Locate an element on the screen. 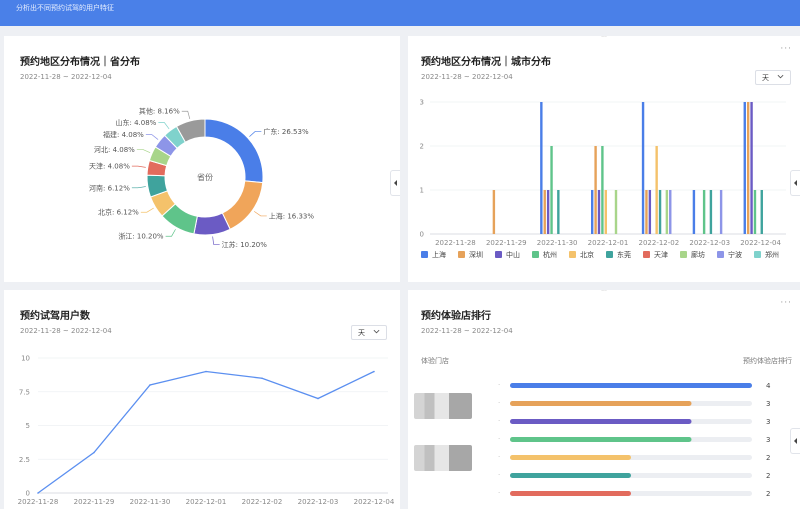 The width and height of the screenshot is (800, 509). y-tick-label: 3 is located at coordinates (422, 103).